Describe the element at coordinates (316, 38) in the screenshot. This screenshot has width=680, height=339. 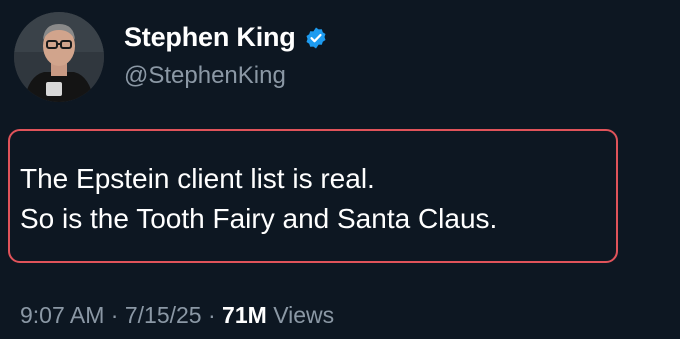
I see `verified-badge-icon` at that location.